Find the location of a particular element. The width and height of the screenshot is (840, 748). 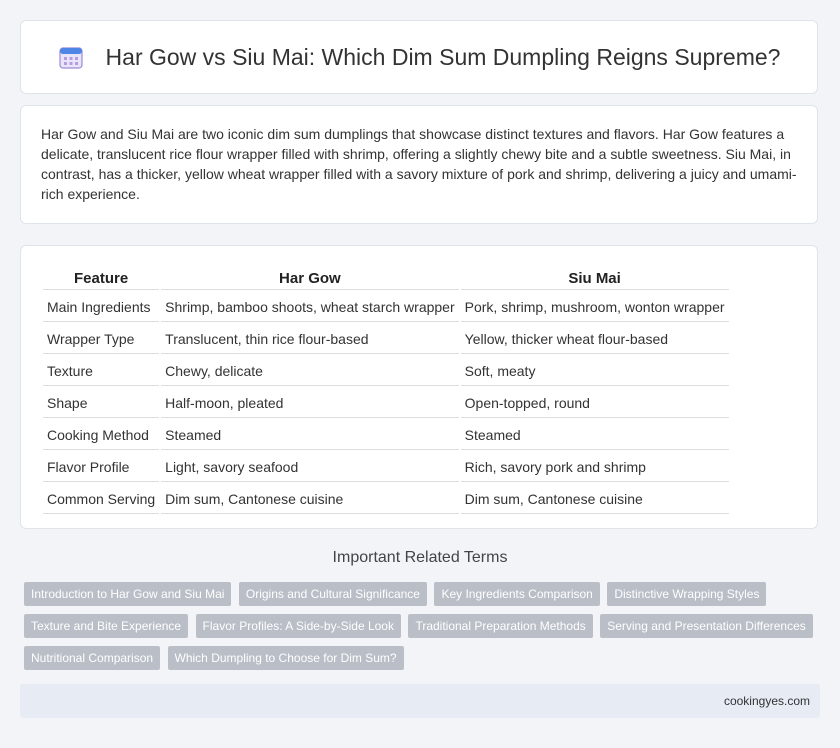

calendar-icon is located at coordinates (71, 57).